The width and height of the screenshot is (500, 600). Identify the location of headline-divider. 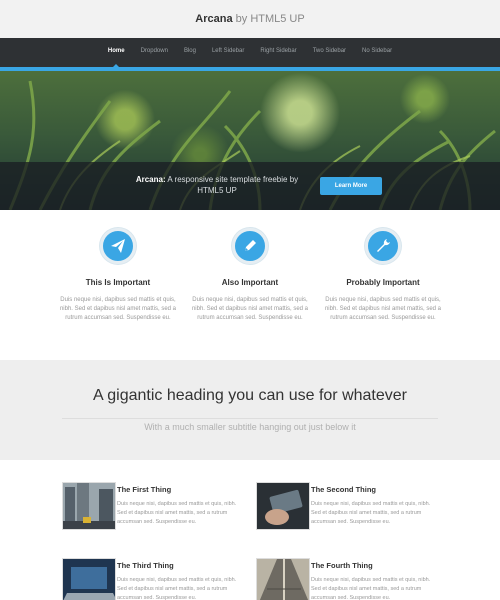
(250, 418).